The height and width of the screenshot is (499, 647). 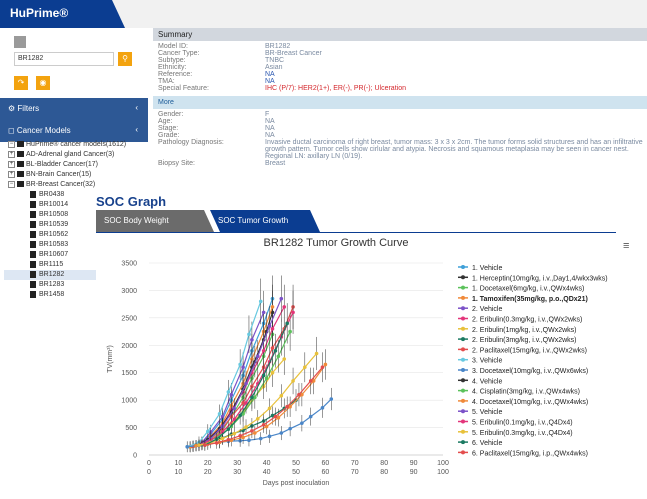 I want to click on field-label: Age:, so click(x=165, y=121).